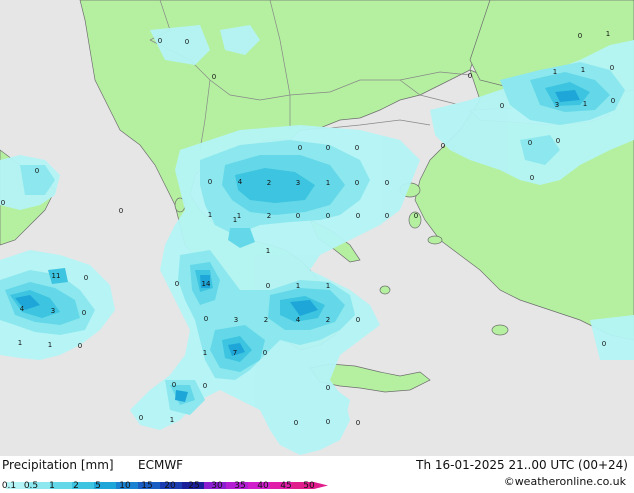  What do you see at coordinates (565, 481) in the screenshot?
I see `credit-link: ©weatheronline.co.uk` at bounding box center [565, 481].